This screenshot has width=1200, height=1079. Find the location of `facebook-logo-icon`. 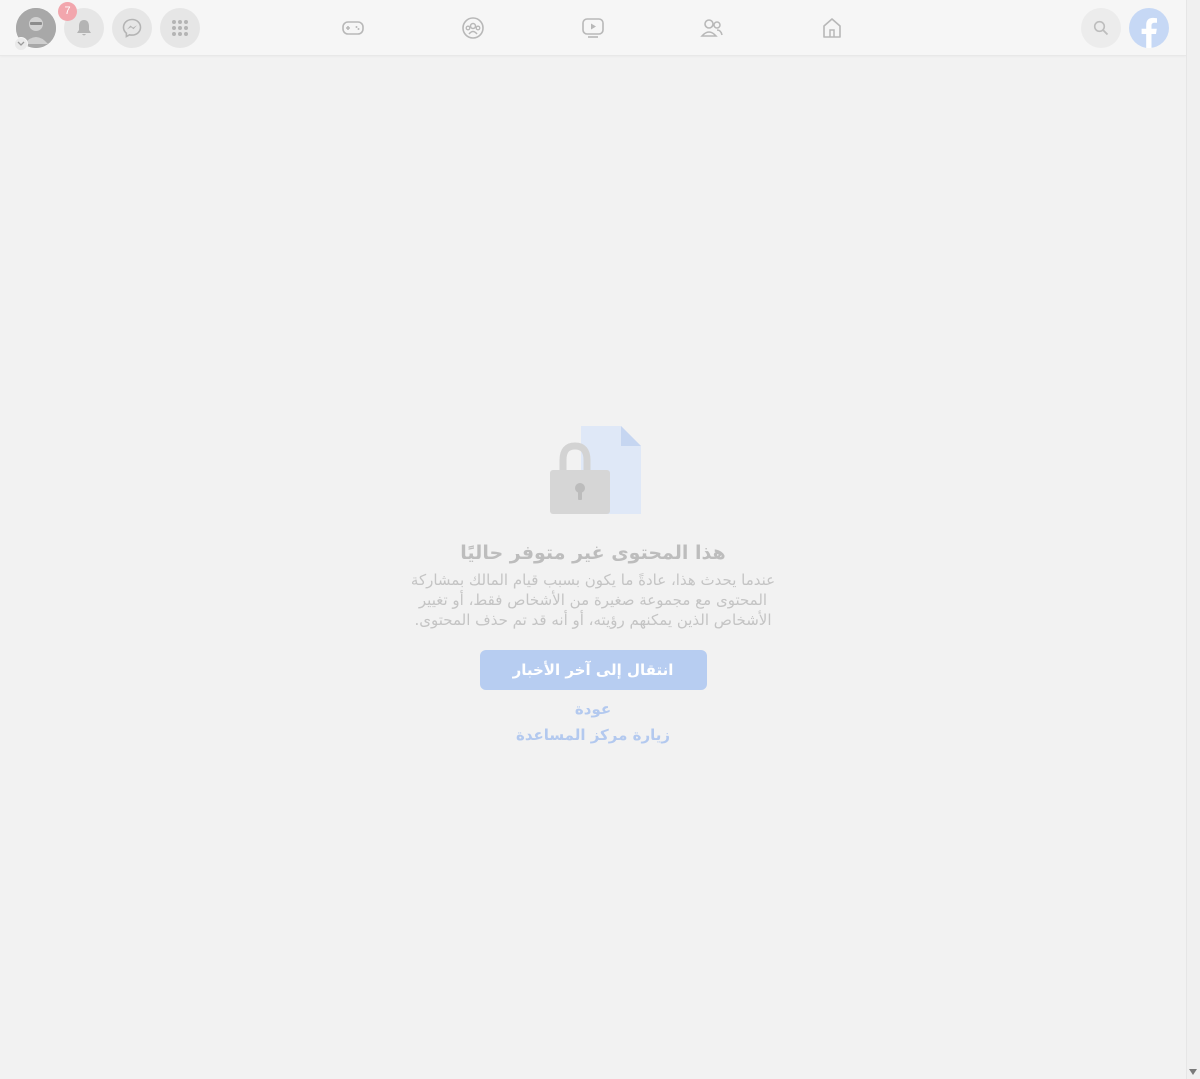

facebook-logo-icon is located at coordinates (1149, 28).